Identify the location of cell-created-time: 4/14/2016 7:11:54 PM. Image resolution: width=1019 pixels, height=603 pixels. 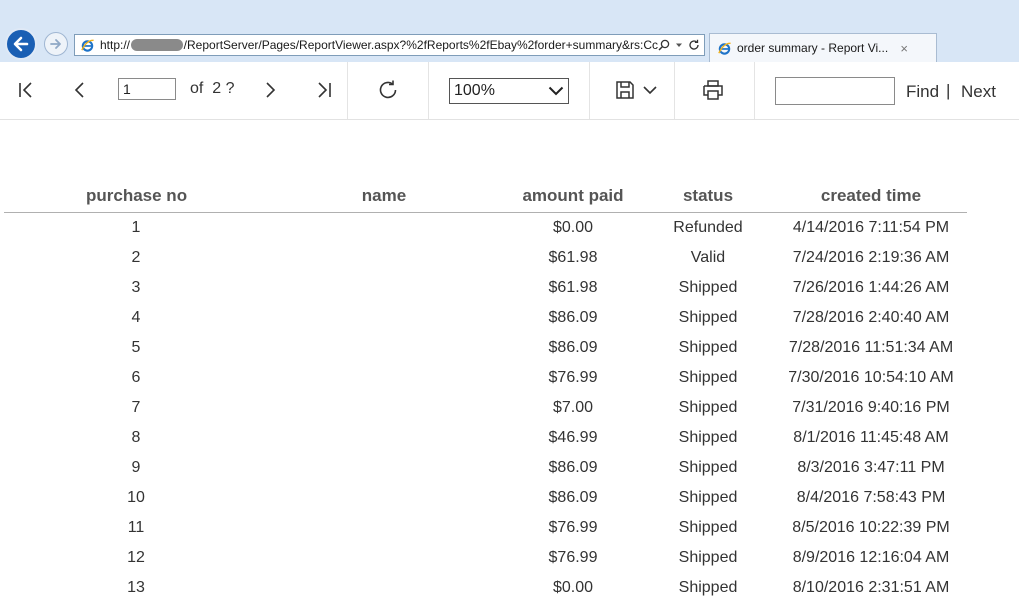
(871, 227).